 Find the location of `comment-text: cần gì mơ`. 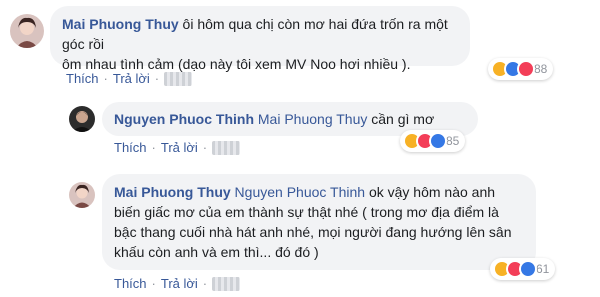

comment-text: cần gì mơ is located at coordinates (403, 119).